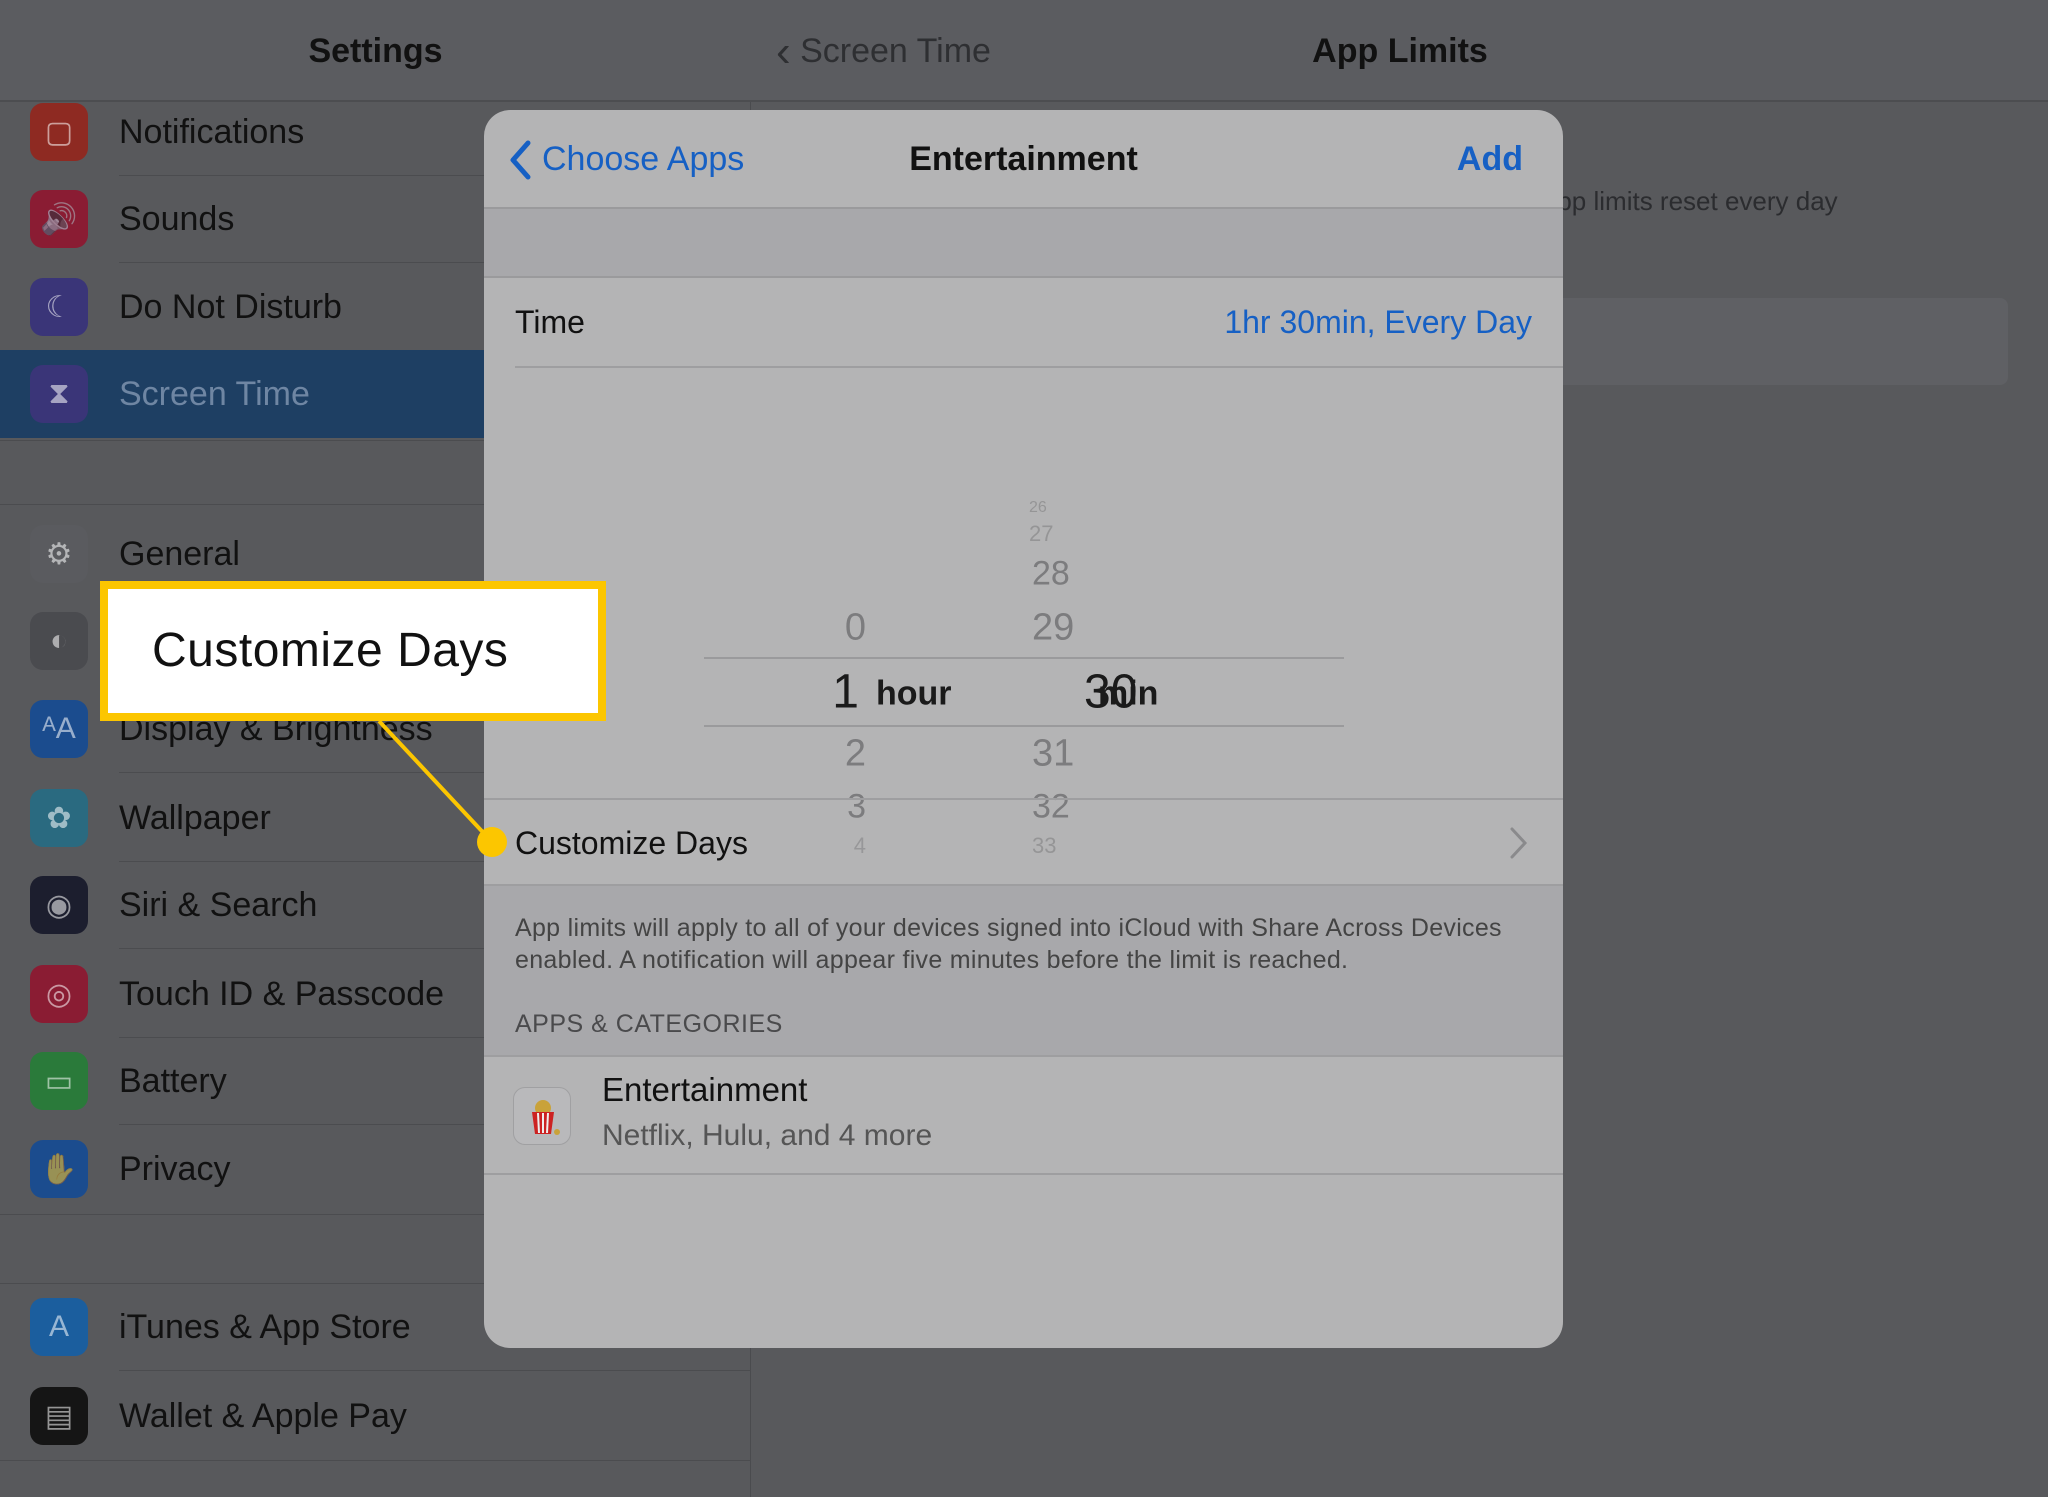  What do you see at coordinates (1023, 243) in the screenshot?
I see `spacer-band` at bounding box center [1023, 243].